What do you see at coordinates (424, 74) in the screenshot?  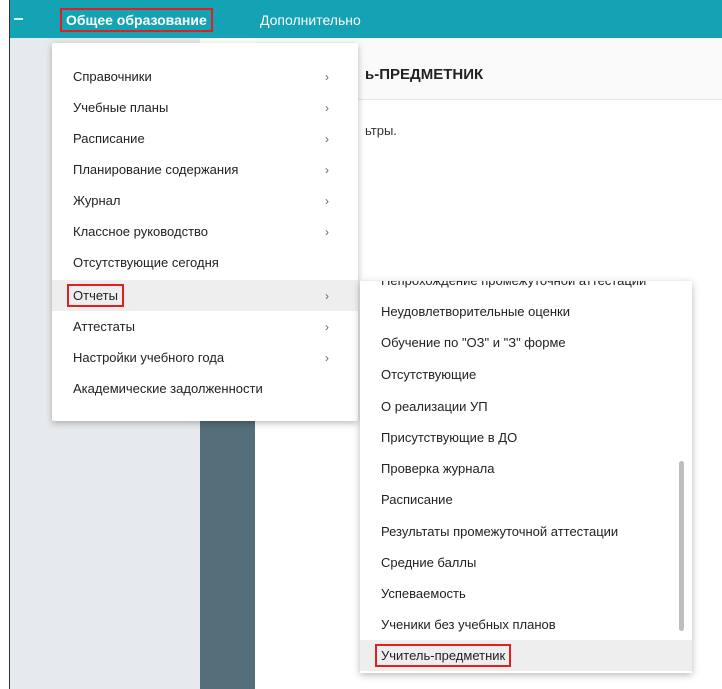 I see `page-title: ь-ПРЕДМЕТНИК` at bounding box center [424, 74].